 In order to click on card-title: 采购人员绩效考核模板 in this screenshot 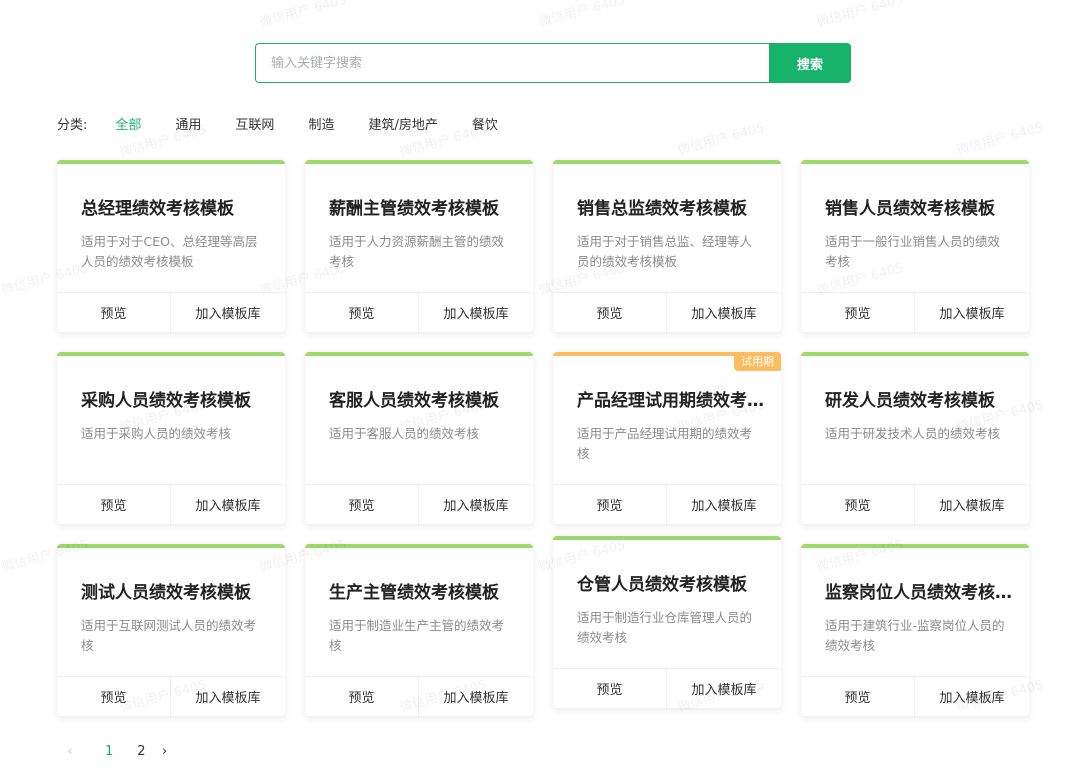, I will do `click(166, 401)`.